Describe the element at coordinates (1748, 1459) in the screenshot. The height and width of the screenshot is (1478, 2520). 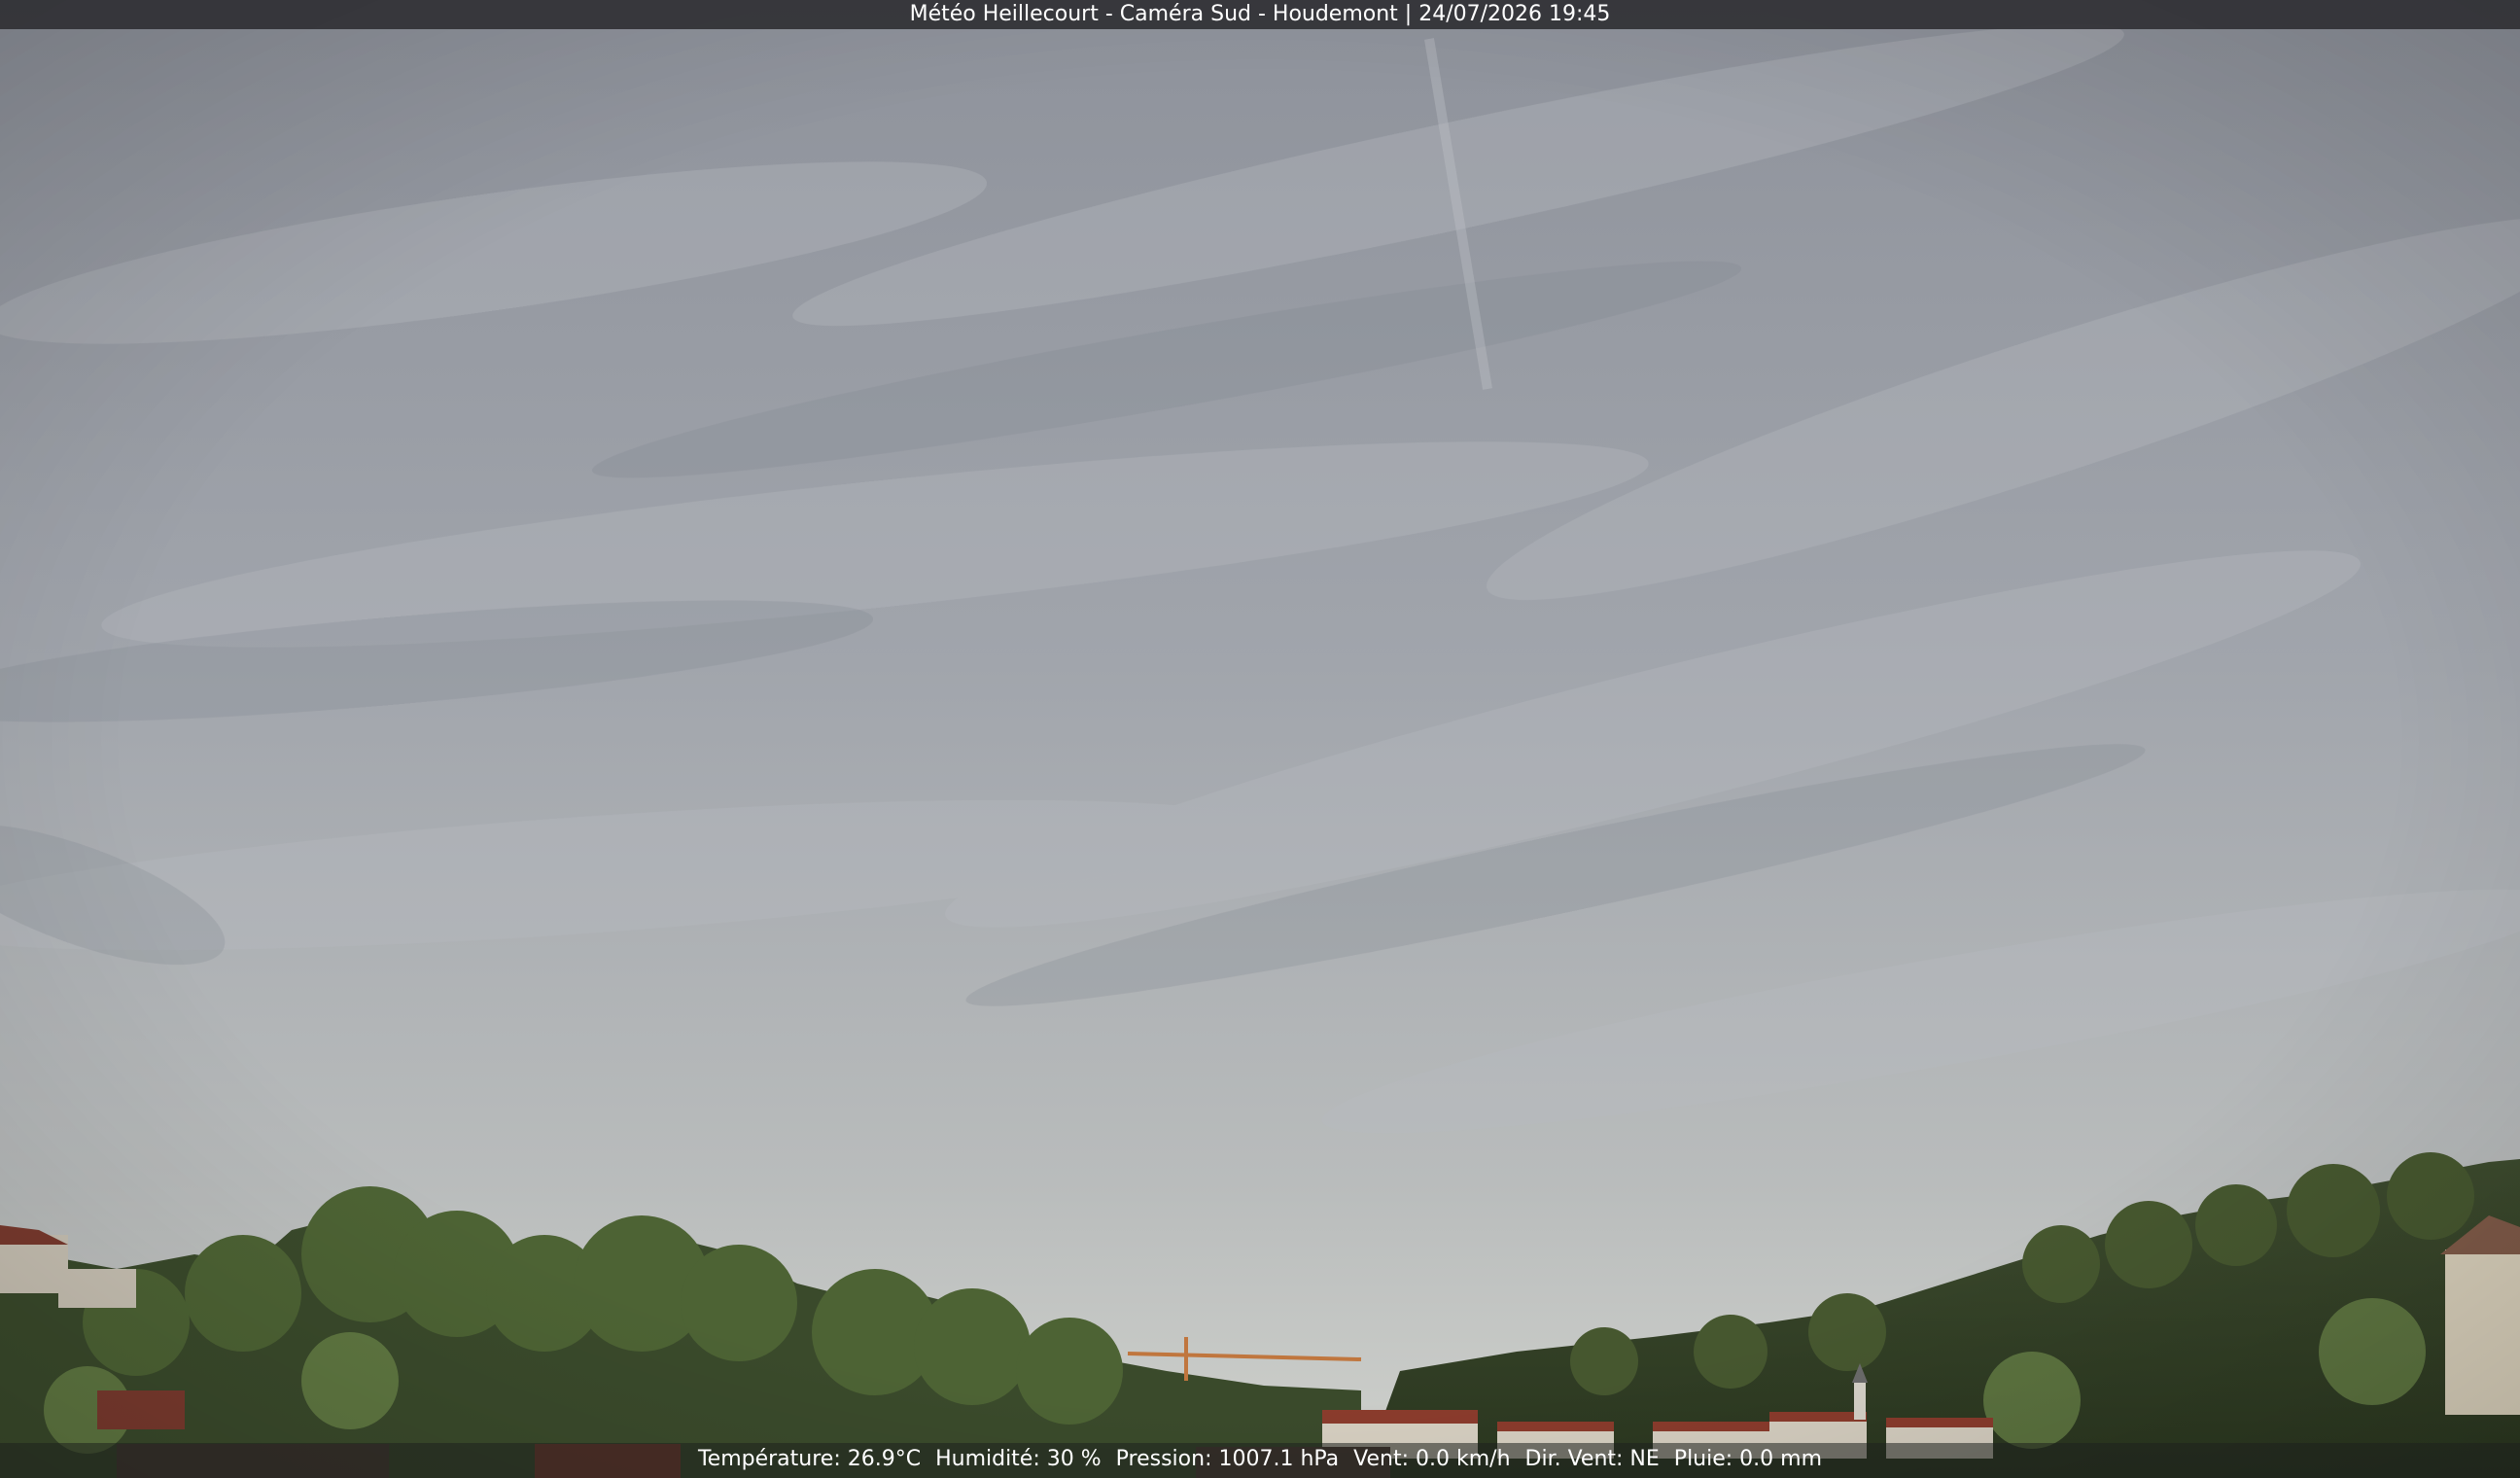
I see `rain-readout: Pluie: 0.0 mm` at that location.